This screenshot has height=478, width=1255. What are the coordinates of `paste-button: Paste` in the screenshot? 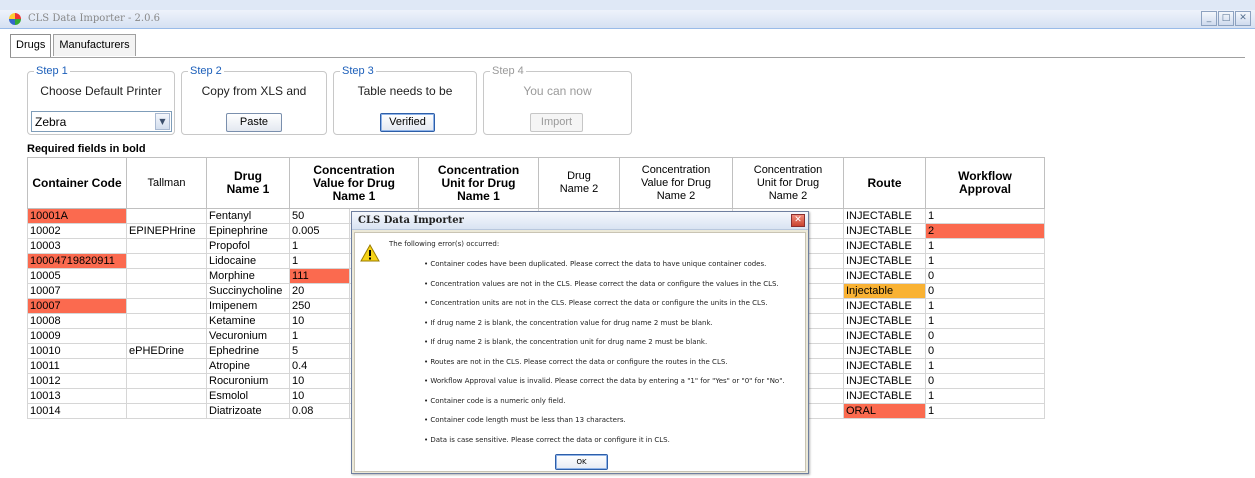 It's located at (254, 122).